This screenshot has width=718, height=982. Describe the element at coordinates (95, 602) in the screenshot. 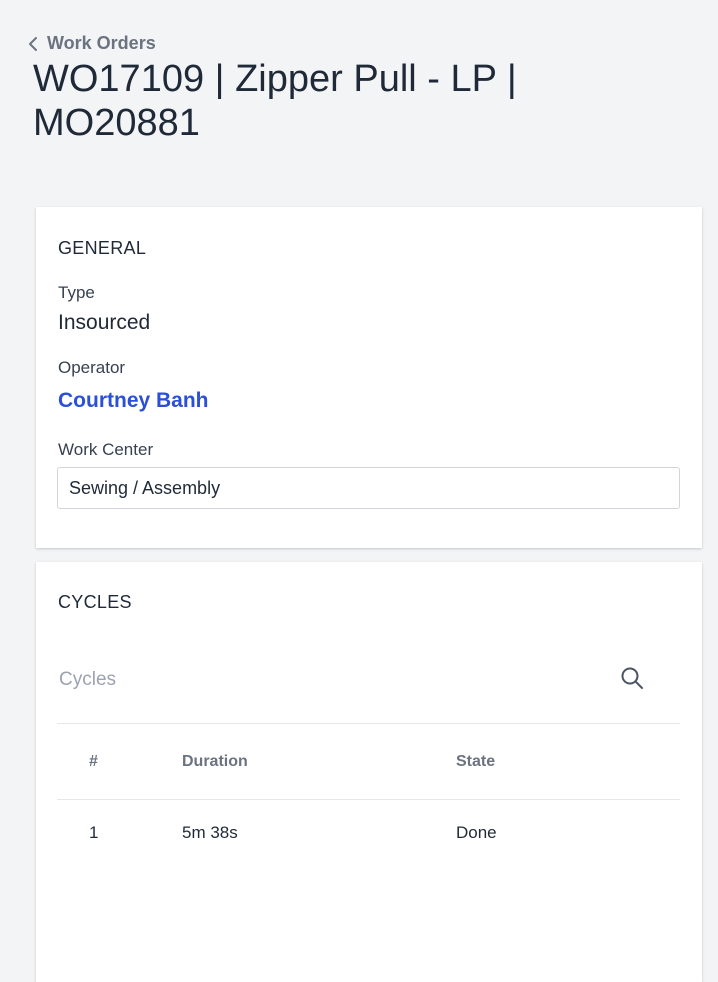

I see `cycles-section-title: CYCLES` at that location.